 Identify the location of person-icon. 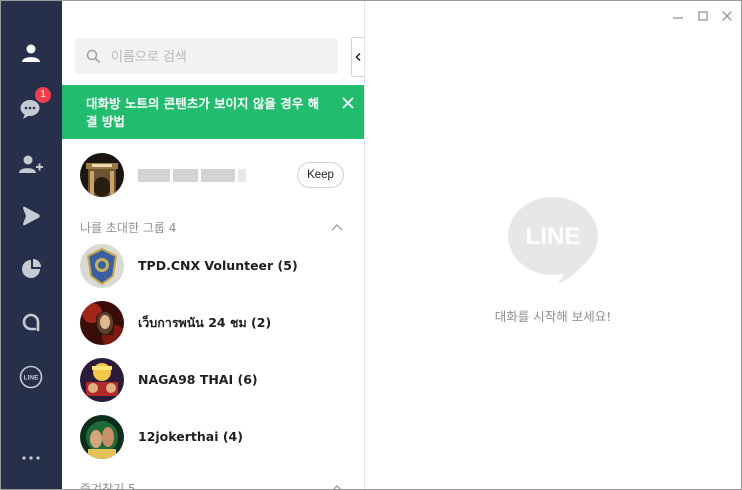
(31, 53).